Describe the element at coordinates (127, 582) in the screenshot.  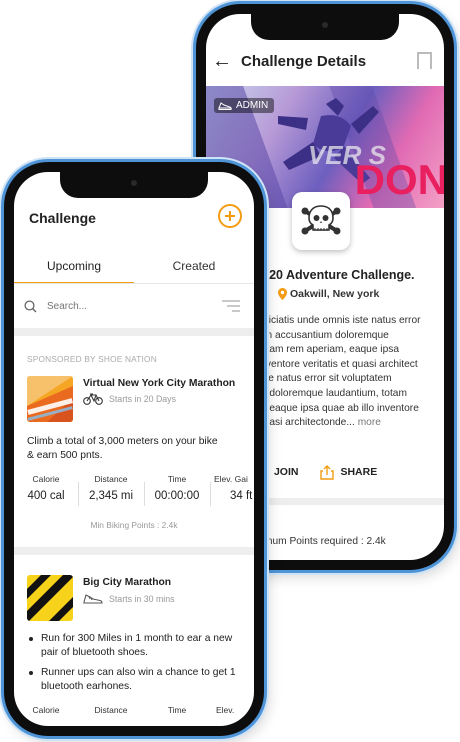
I see `challenge-title: Big City Marathon` at that location.